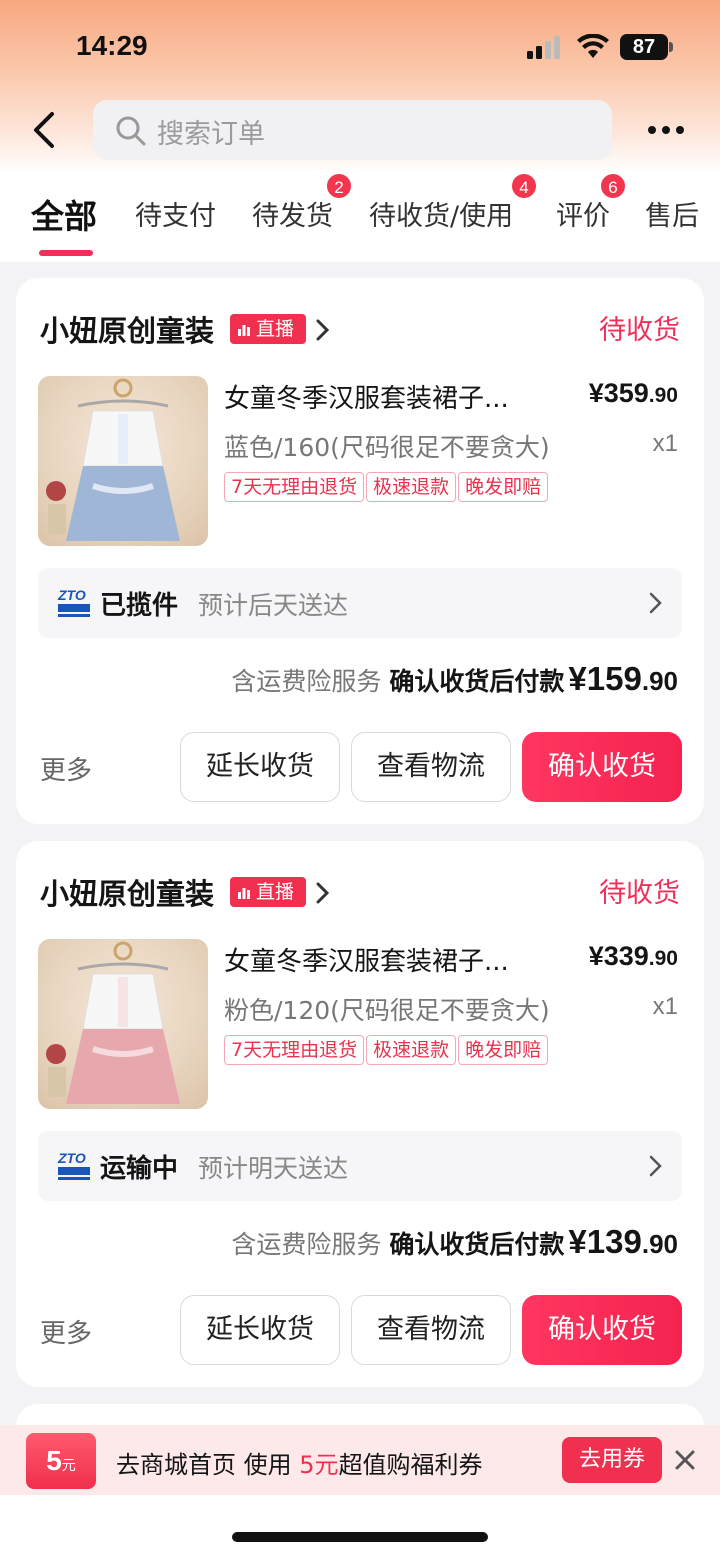  I want to click on amount-currency: ¥, so click(577, 1241).